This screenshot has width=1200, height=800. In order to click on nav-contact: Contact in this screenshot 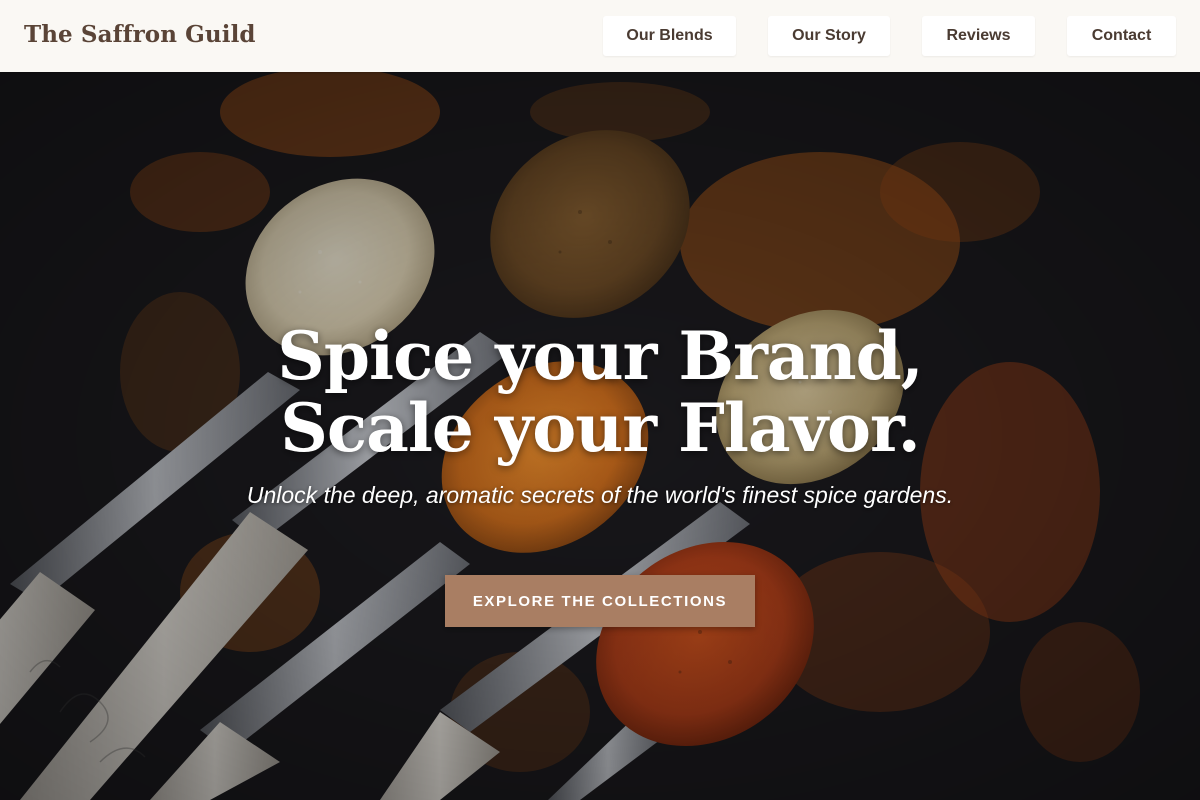, I will do `click(1121, 36)`.